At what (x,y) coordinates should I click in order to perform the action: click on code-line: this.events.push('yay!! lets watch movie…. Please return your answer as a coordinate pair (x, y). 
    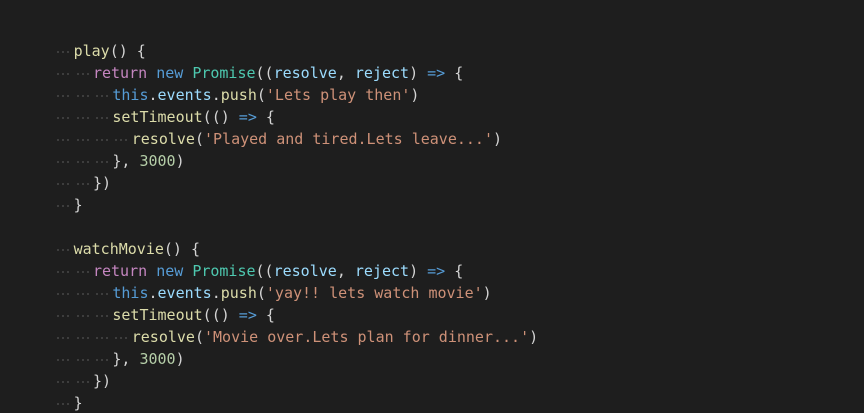
    Looking at the image, I should click on (432, 281).